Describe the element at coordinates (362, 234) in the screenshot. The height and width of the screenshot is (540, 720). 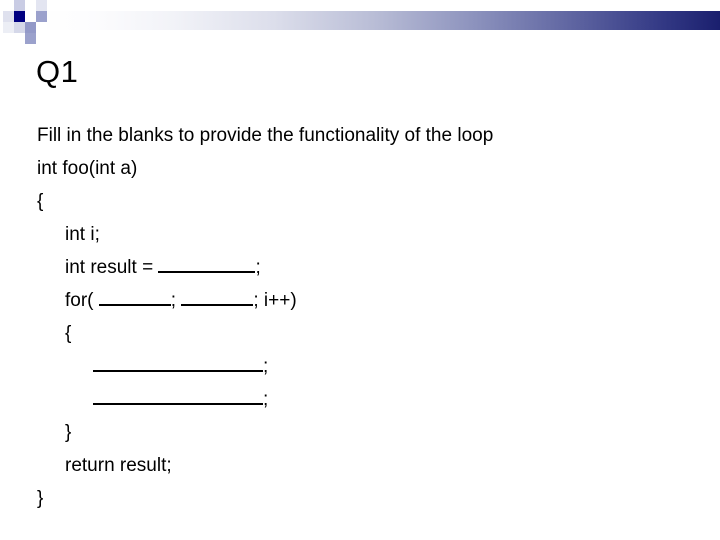
I see `code-line: int i;` at that location.